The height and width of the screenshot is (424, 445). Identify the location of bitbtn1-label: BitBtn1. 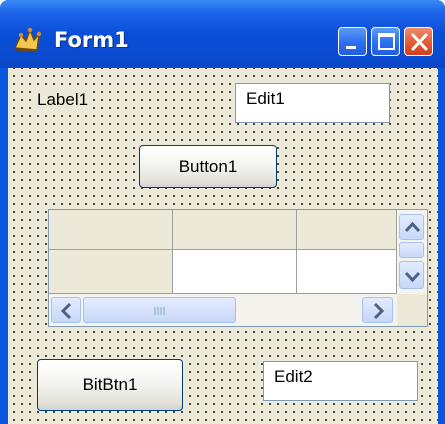
(110, 384).